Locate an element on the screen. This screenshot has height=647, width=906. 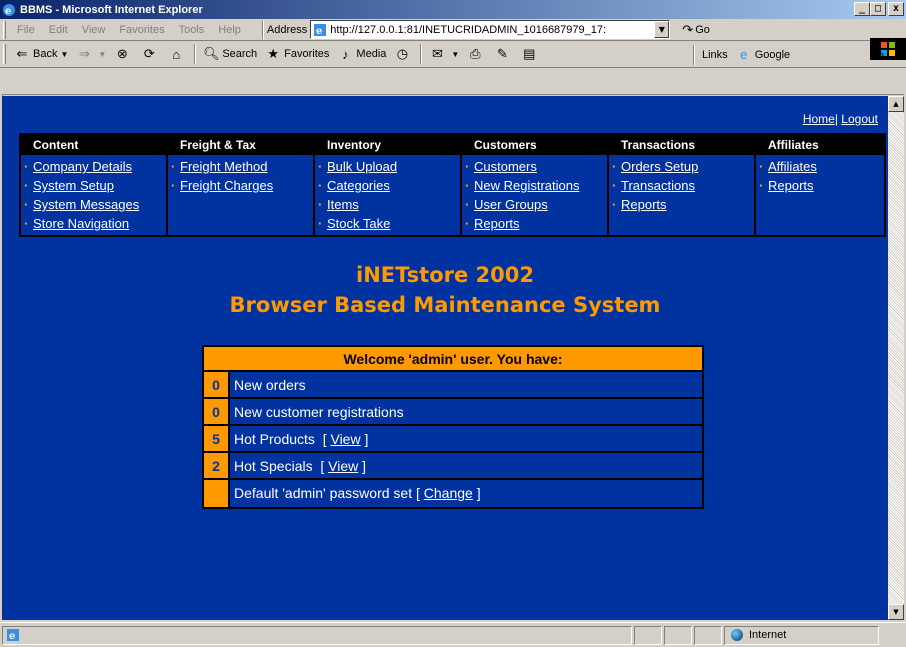
welcome-row-text: Hot Specials [ View ] is located at coordinates (466, 465).